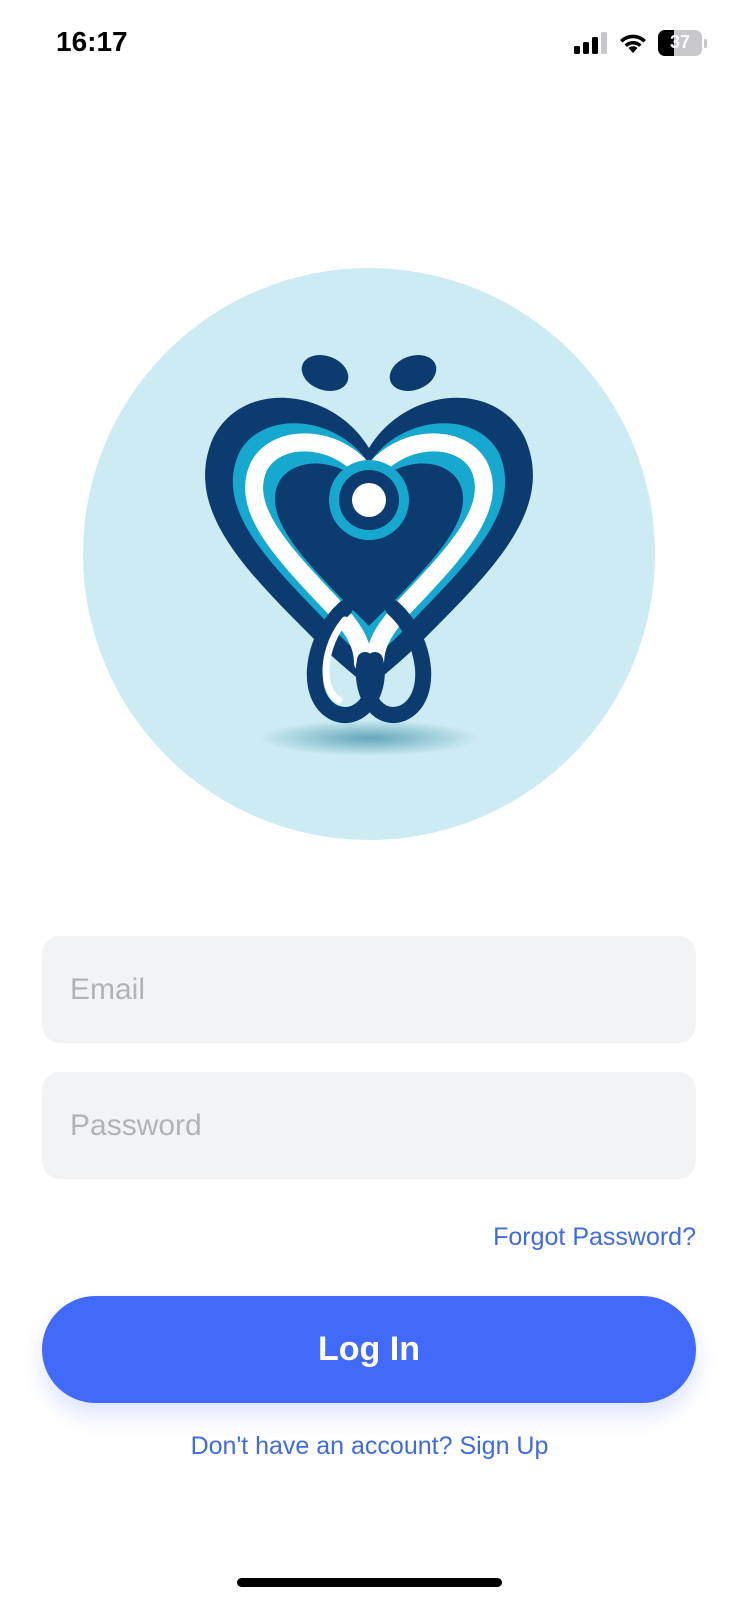  What do you see at coordinates (383, 989) in the screenshot?
I see `email-input` at bounding box center [383, 989].